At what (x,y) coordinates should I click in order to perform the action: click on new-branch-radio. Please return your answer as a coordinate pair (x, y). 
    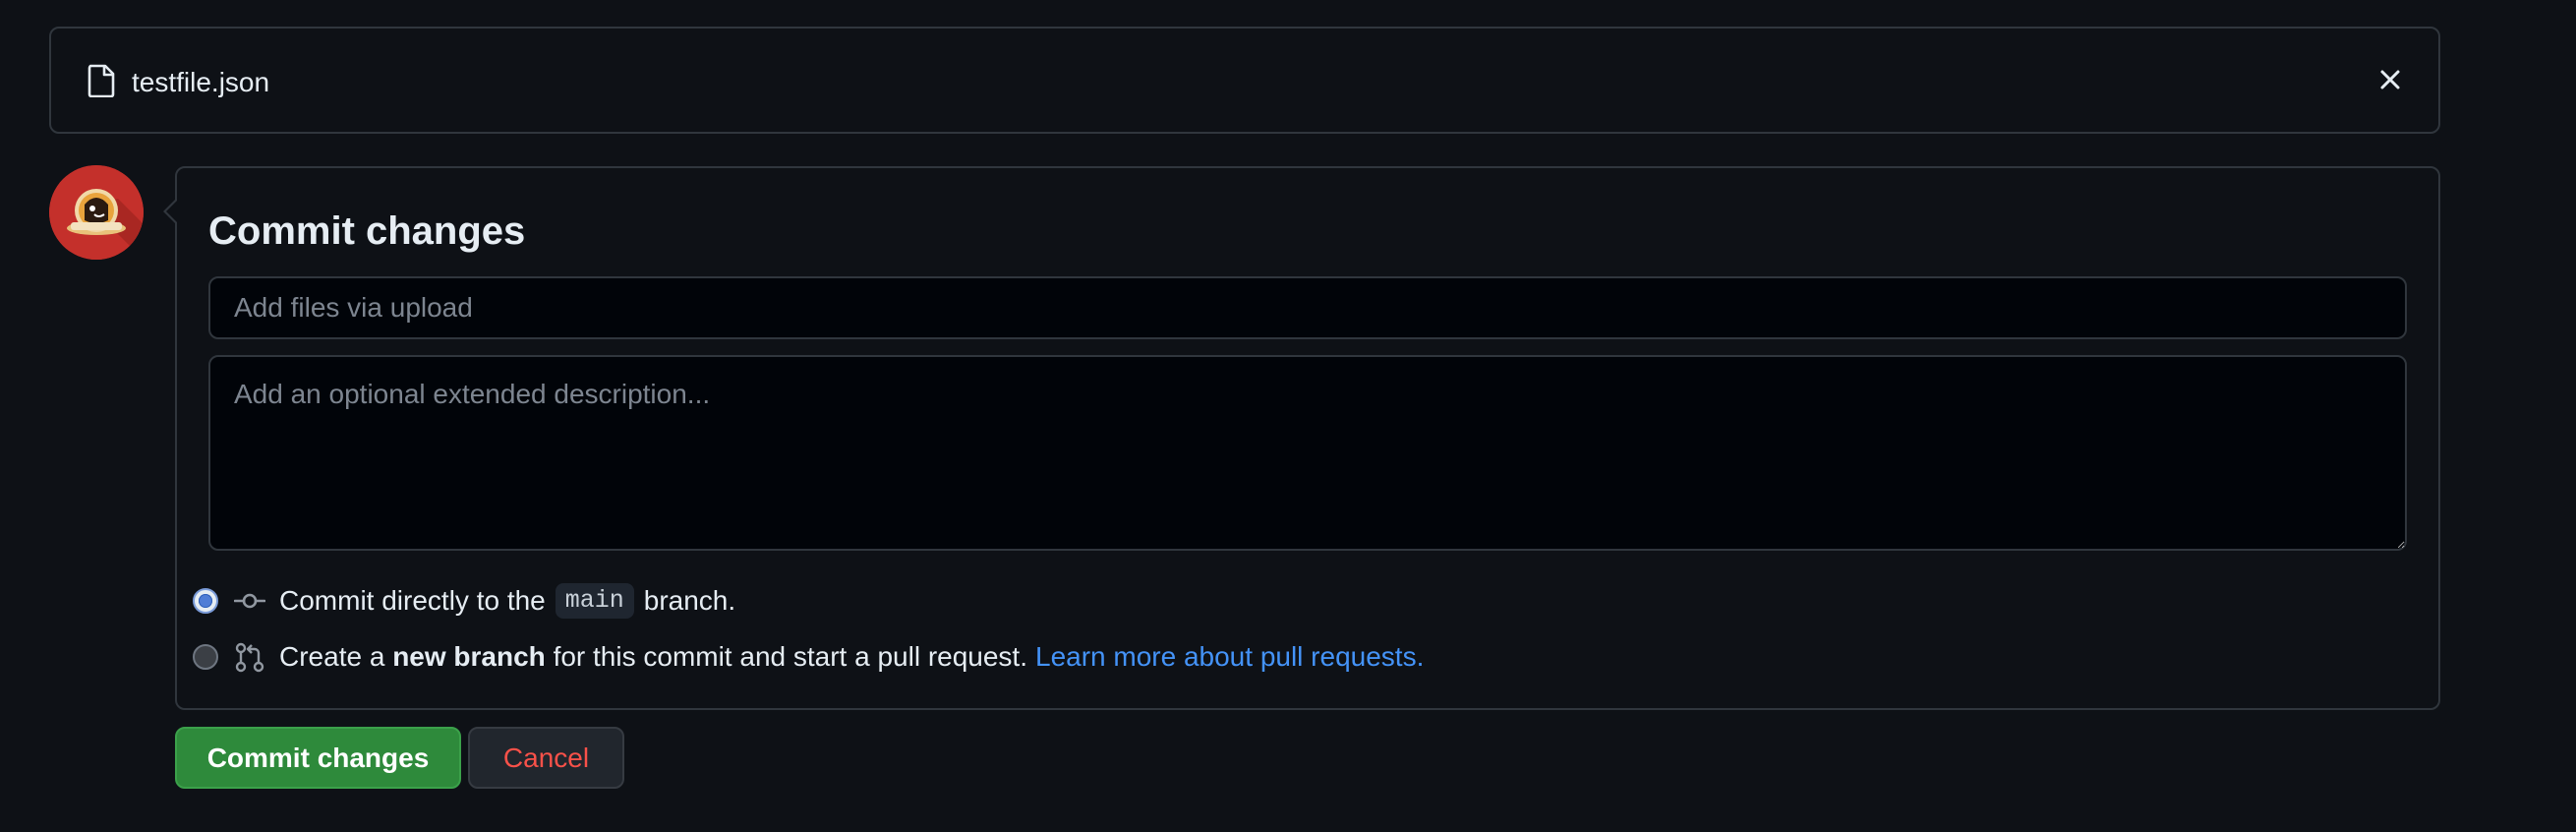
    Looking at the image, I should click on (205, 657).